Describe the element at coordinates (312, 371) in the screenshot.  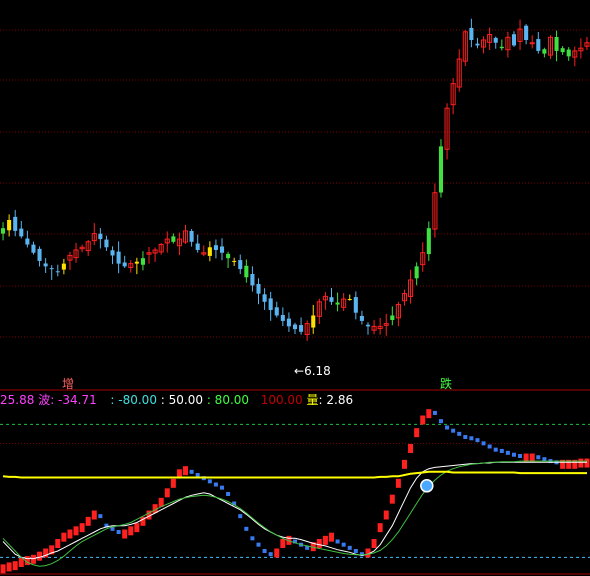
I see `min-price-label: ←6.18` at that location.